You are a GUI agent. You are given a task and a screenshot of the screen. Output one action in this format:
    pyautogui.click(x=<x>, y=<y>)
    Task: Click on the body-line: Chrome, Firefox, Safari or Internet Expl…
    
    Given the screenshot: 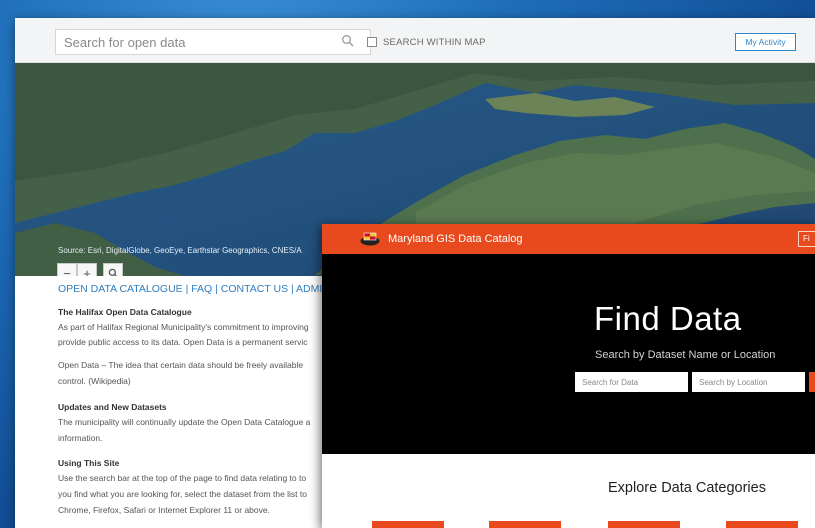 What is the action you would take?
    pyautogui.click(x=164, y=510)
    